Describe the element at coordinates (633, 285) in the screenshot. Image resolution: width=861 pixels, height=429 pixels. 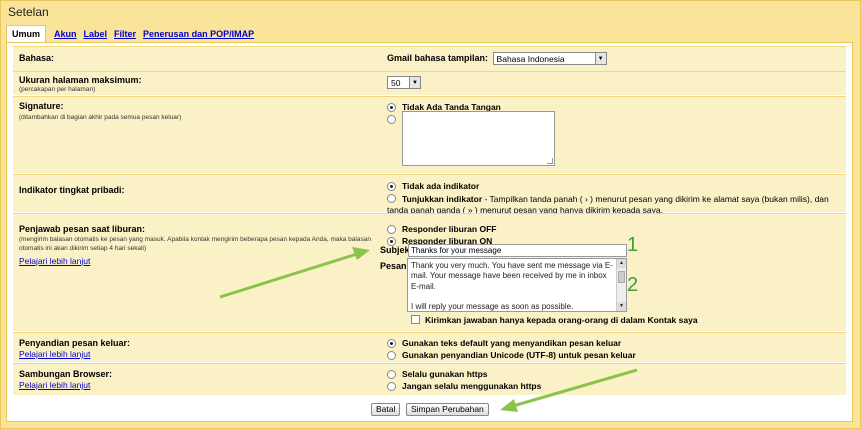
I see `annotation-number-2: 2` at that location.